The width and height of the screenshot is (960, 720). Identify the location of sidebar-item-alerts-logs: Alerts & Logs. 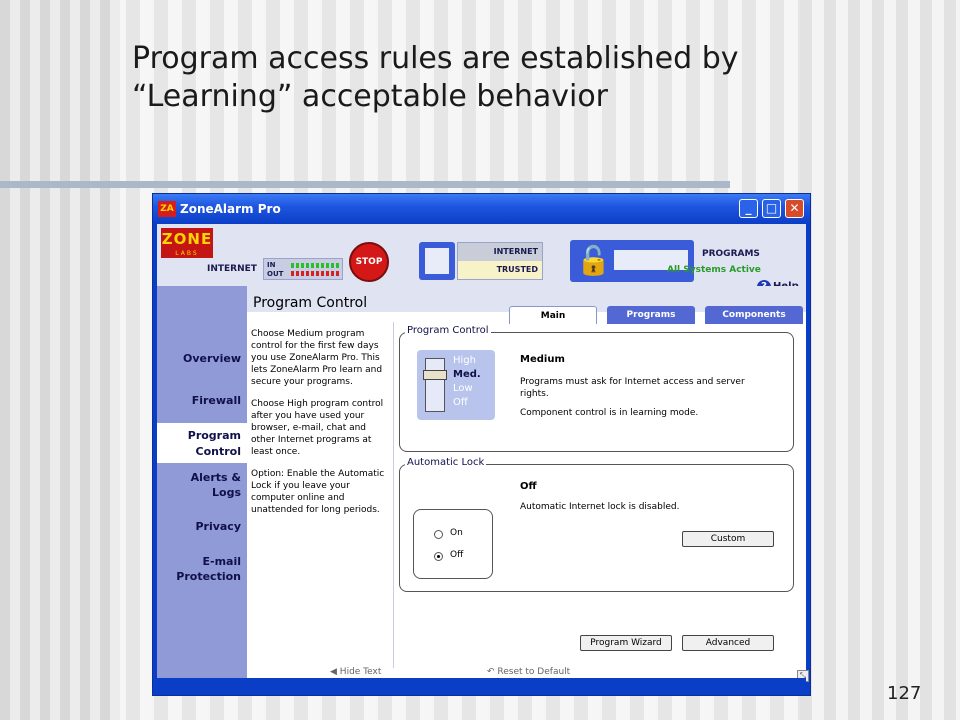
(202, 485).